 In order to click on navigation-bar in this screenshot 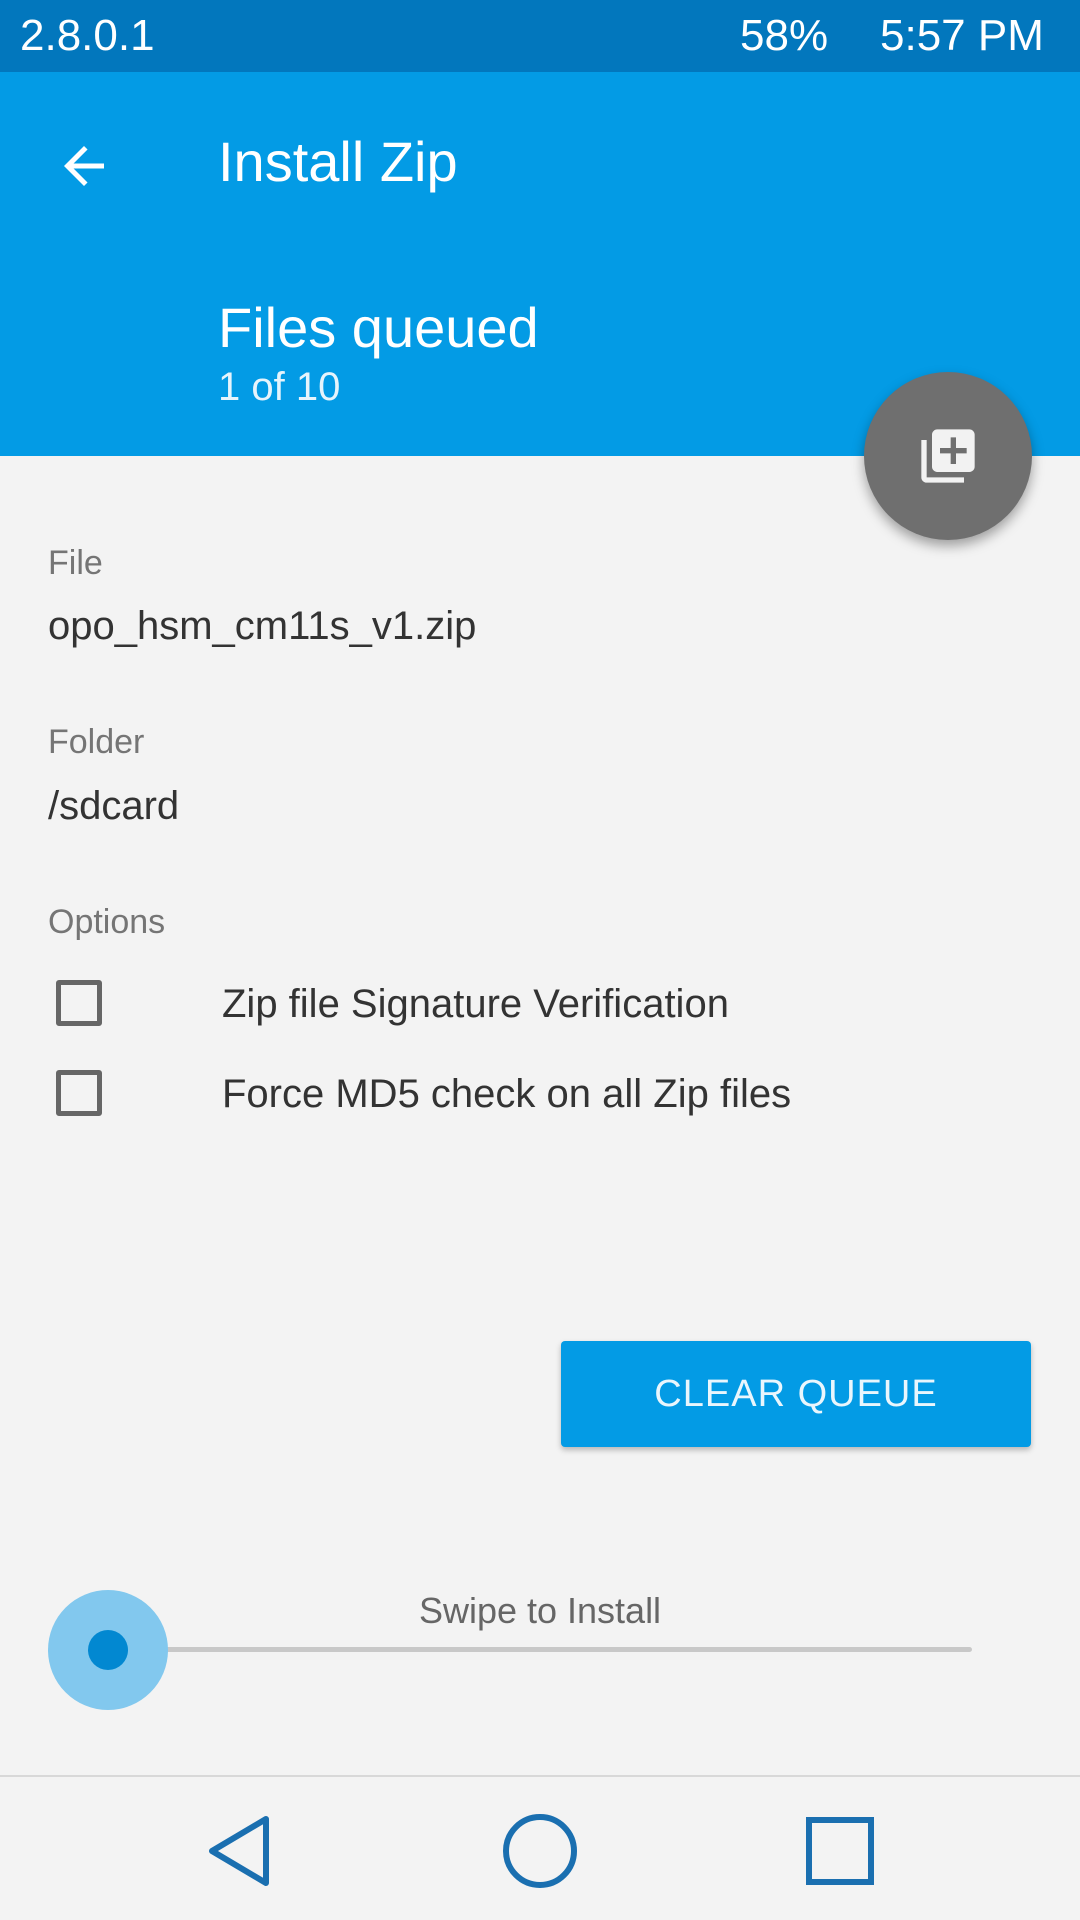, I will do `click(540, 1848)`.